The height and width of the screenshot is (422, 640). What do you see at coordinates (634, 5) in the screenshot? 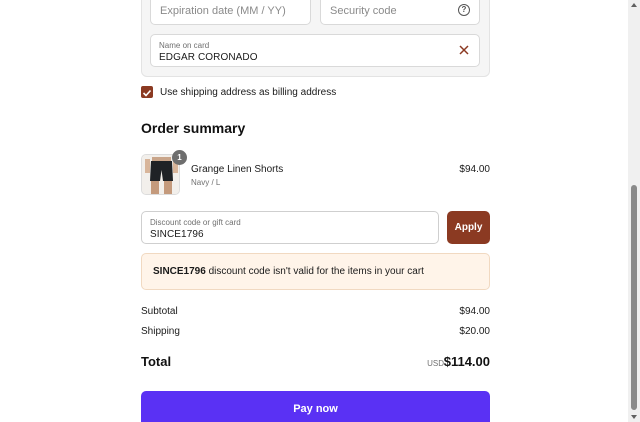
I see `scroll-up-arrow-icon` at bounding box center [634, 5].